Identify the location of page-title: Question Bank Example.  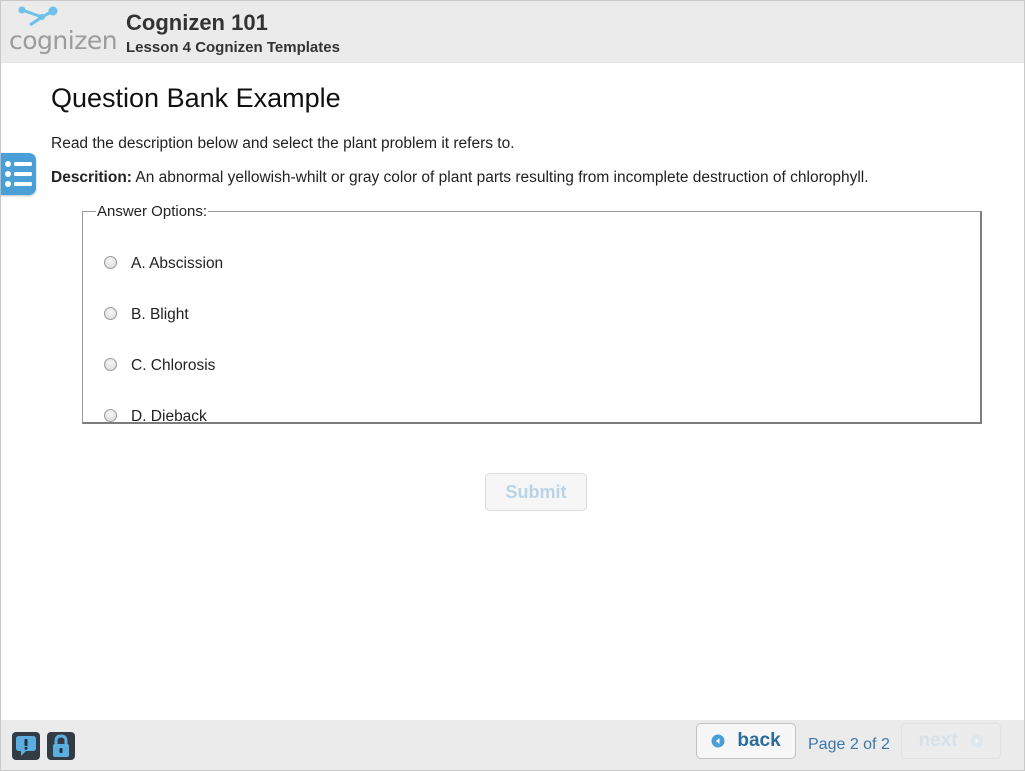
(196, 98).